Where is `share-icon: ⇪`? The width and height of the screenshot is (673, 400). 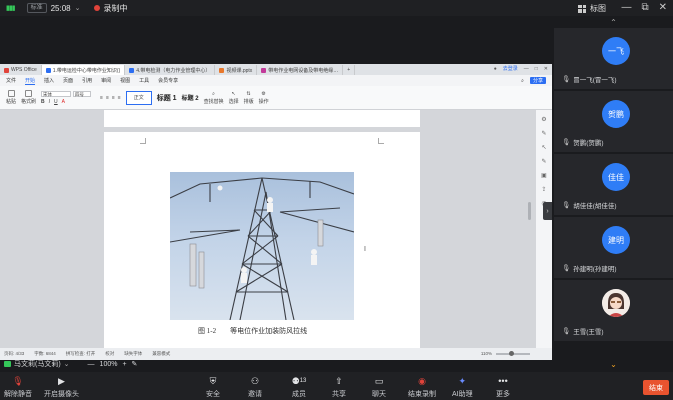 share-icon: ⇪ is located at coordinates (543, 189).